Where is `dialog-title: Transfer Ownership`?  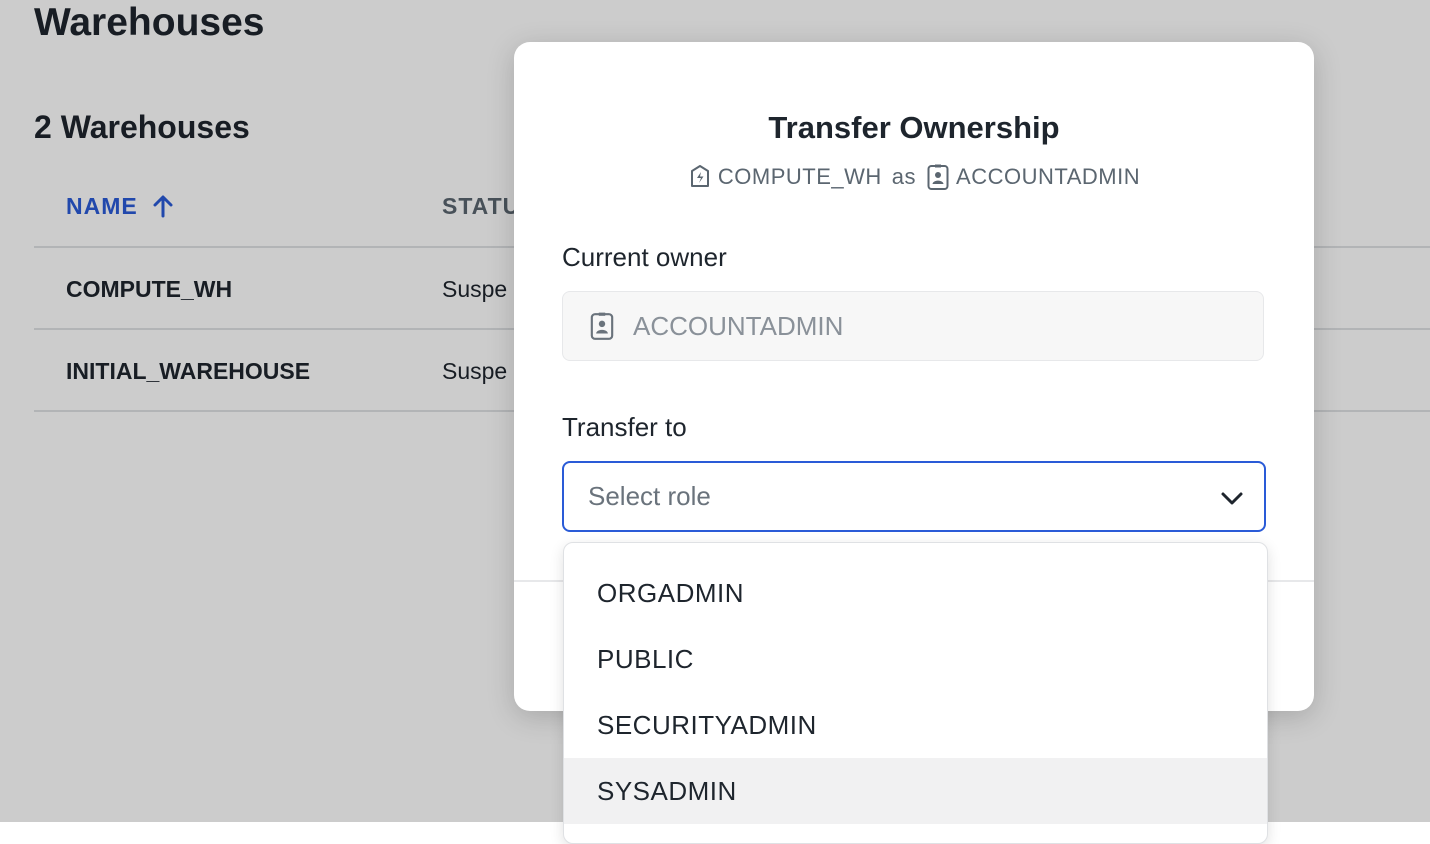
dialog-title: Transfer Ownership is located at coordinates (914, 127).